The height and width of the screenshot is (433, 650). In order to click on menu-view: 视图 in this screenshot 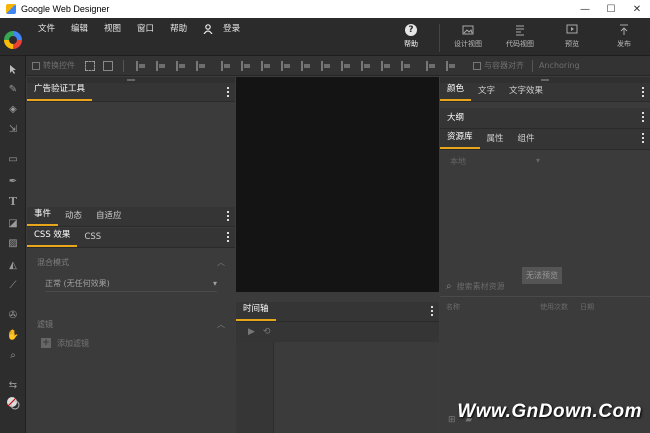, I will do `click(112, 29)`.